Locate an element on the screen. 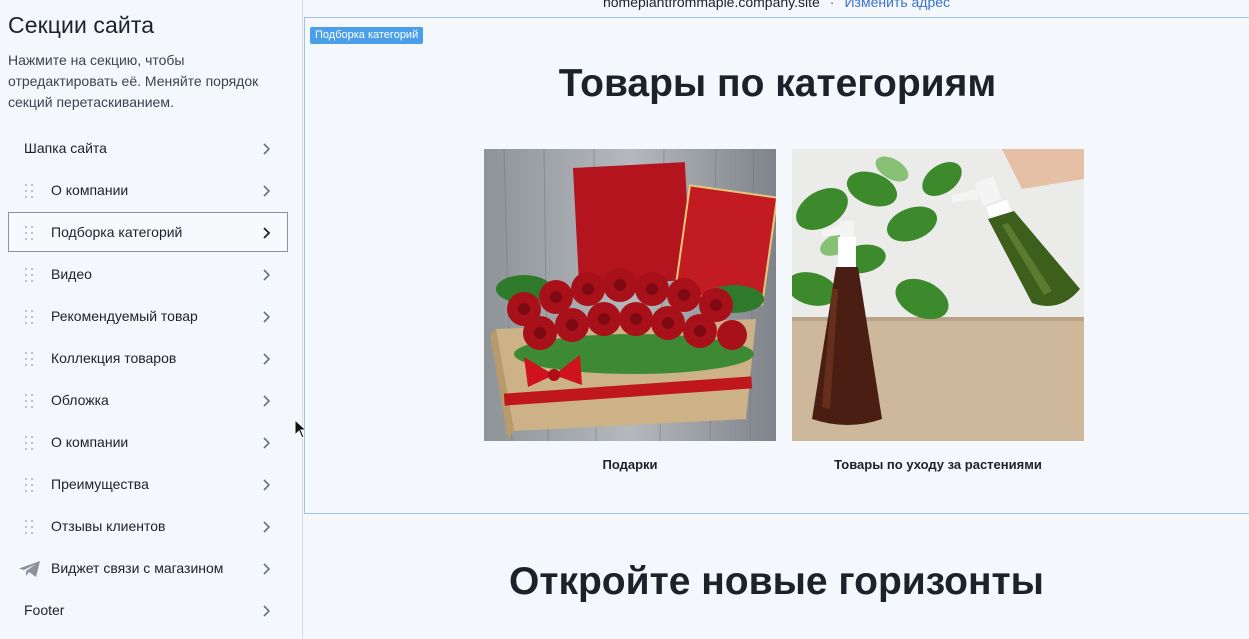 This screenshot has height=639, width=1249. category-caption: Подарки is located at coordinates (630, 464).